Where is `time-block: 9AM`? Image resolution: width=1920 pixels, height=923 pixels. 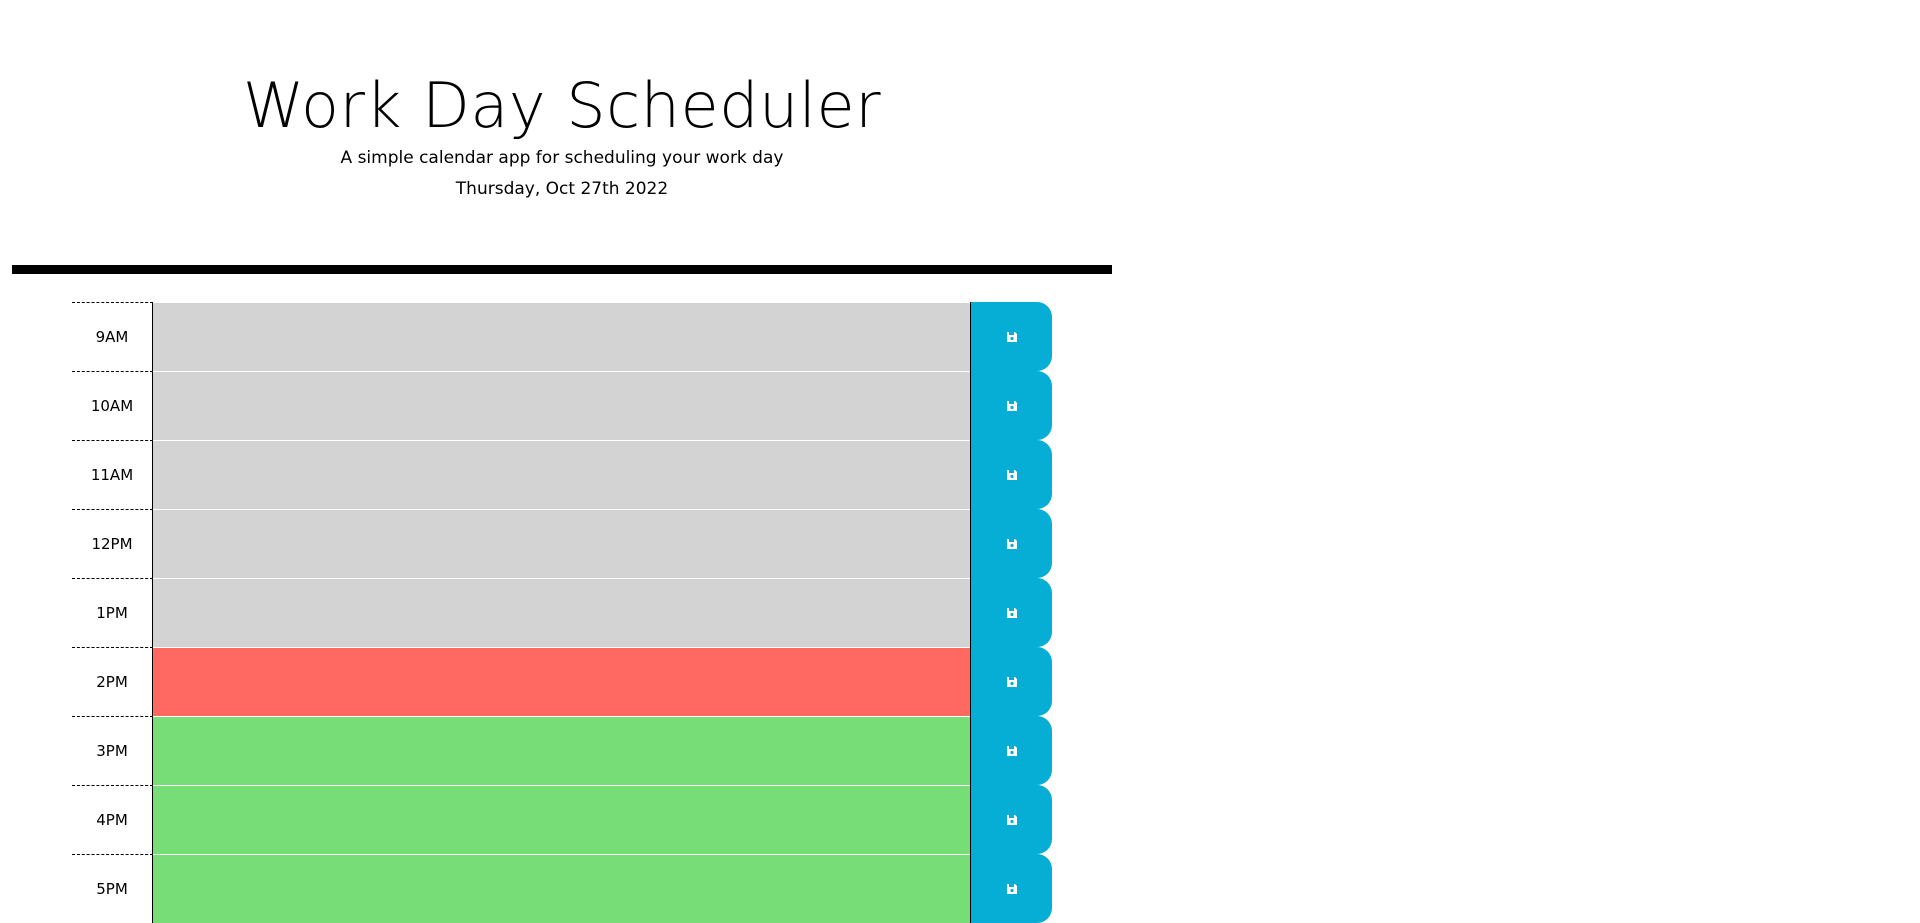
time-block: 9AM is located at coordinates (562, 336).